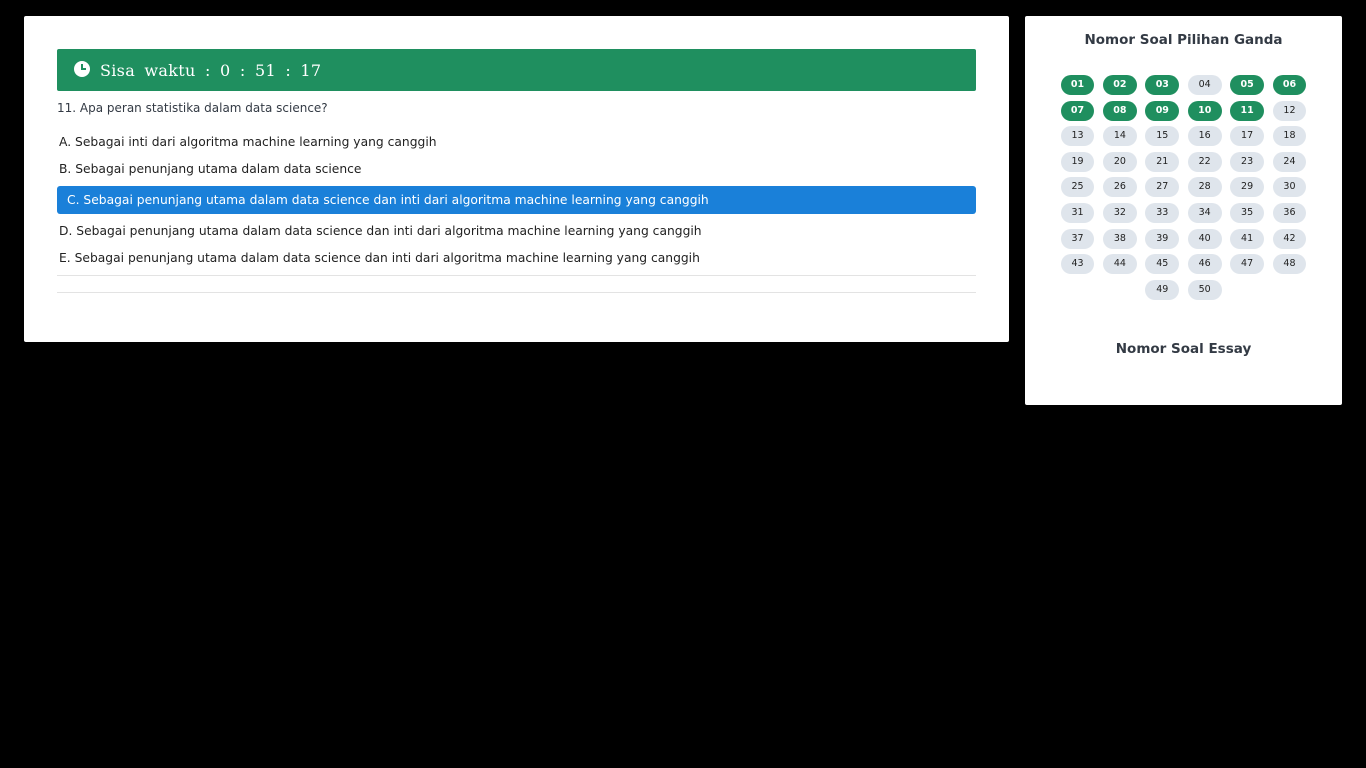 This screenshot has width=1366, height=768. Describe the element at coordinates (1289, 85) in the screenshot. I see `question-number-button: 06` at that location.